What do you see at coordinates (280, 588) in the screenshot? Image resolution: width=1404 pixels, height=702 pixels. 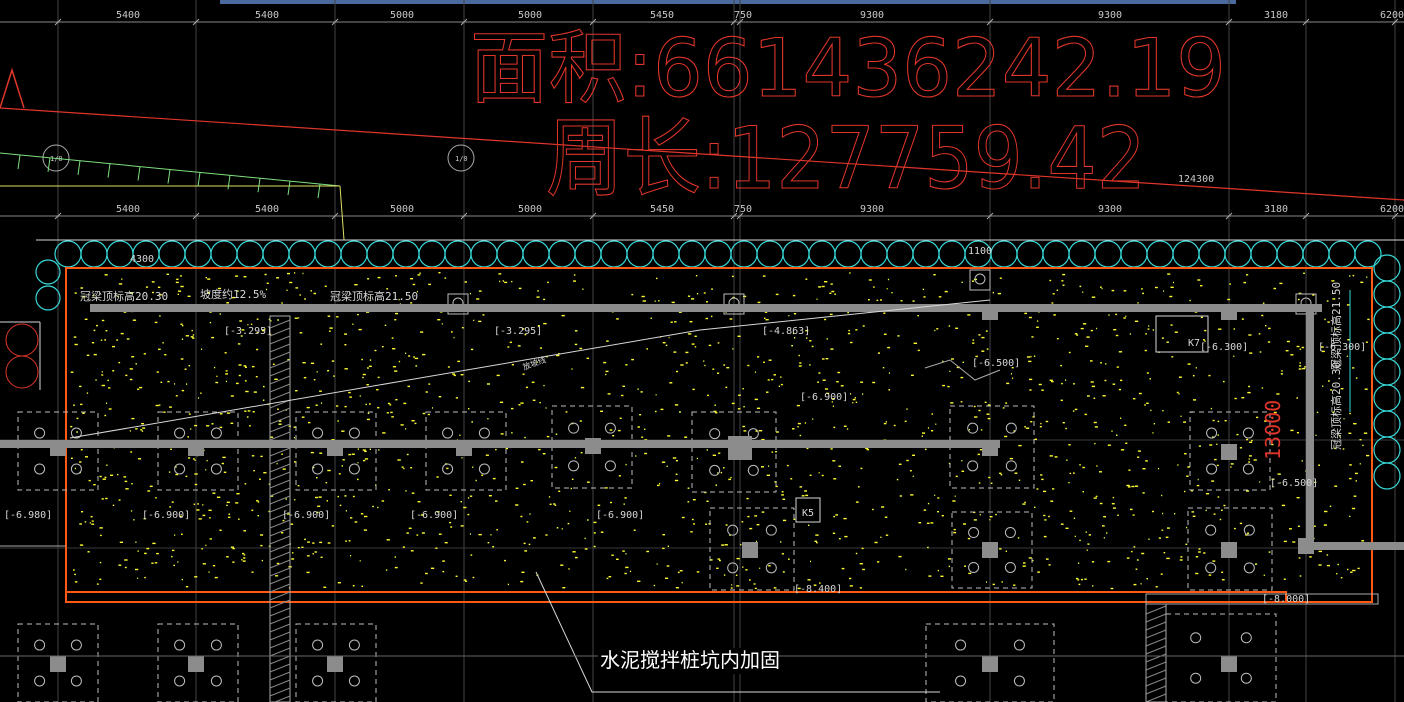 I see `hatch-line` at bounding box center [280, 588].